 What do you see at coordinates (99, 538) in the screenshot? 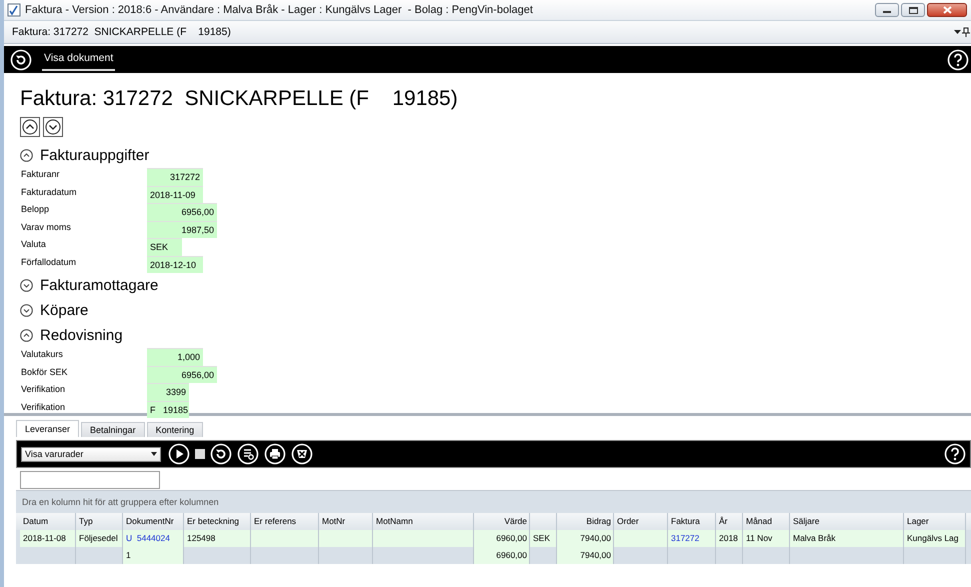
I see `table-cell: Följesedel` at bounding box center [99, 538].